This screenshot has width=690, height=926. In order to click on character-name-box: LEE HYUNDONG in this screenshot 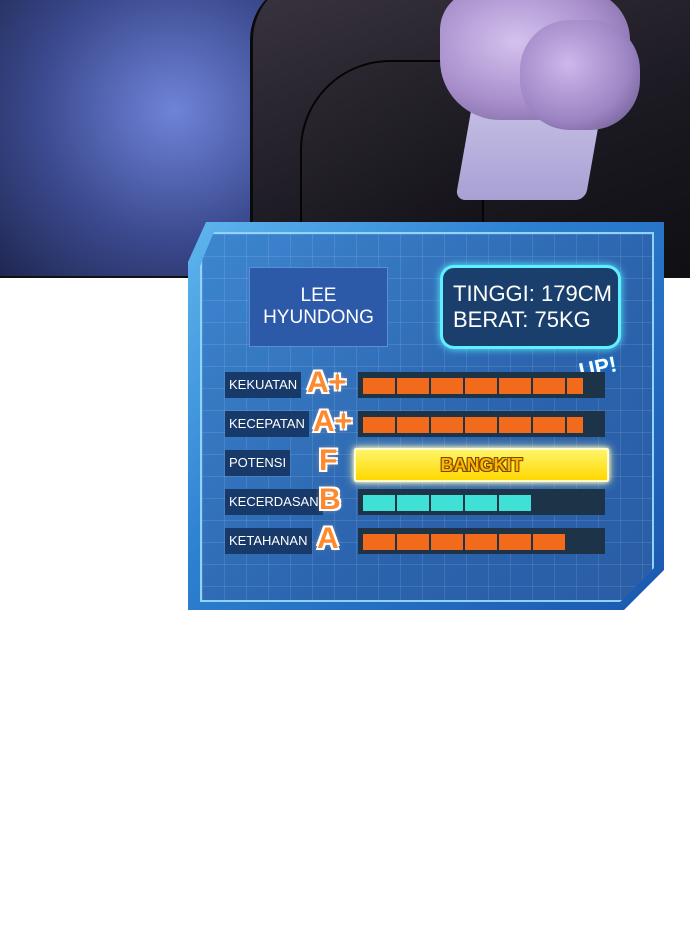, I will do `click(318, 307)`.